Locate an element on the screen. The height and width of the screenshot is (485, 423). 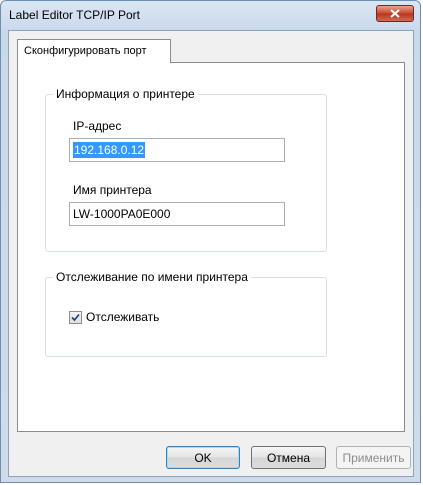
ip-address-value: 192.168.0.12 is located at coordinates (109, 150).